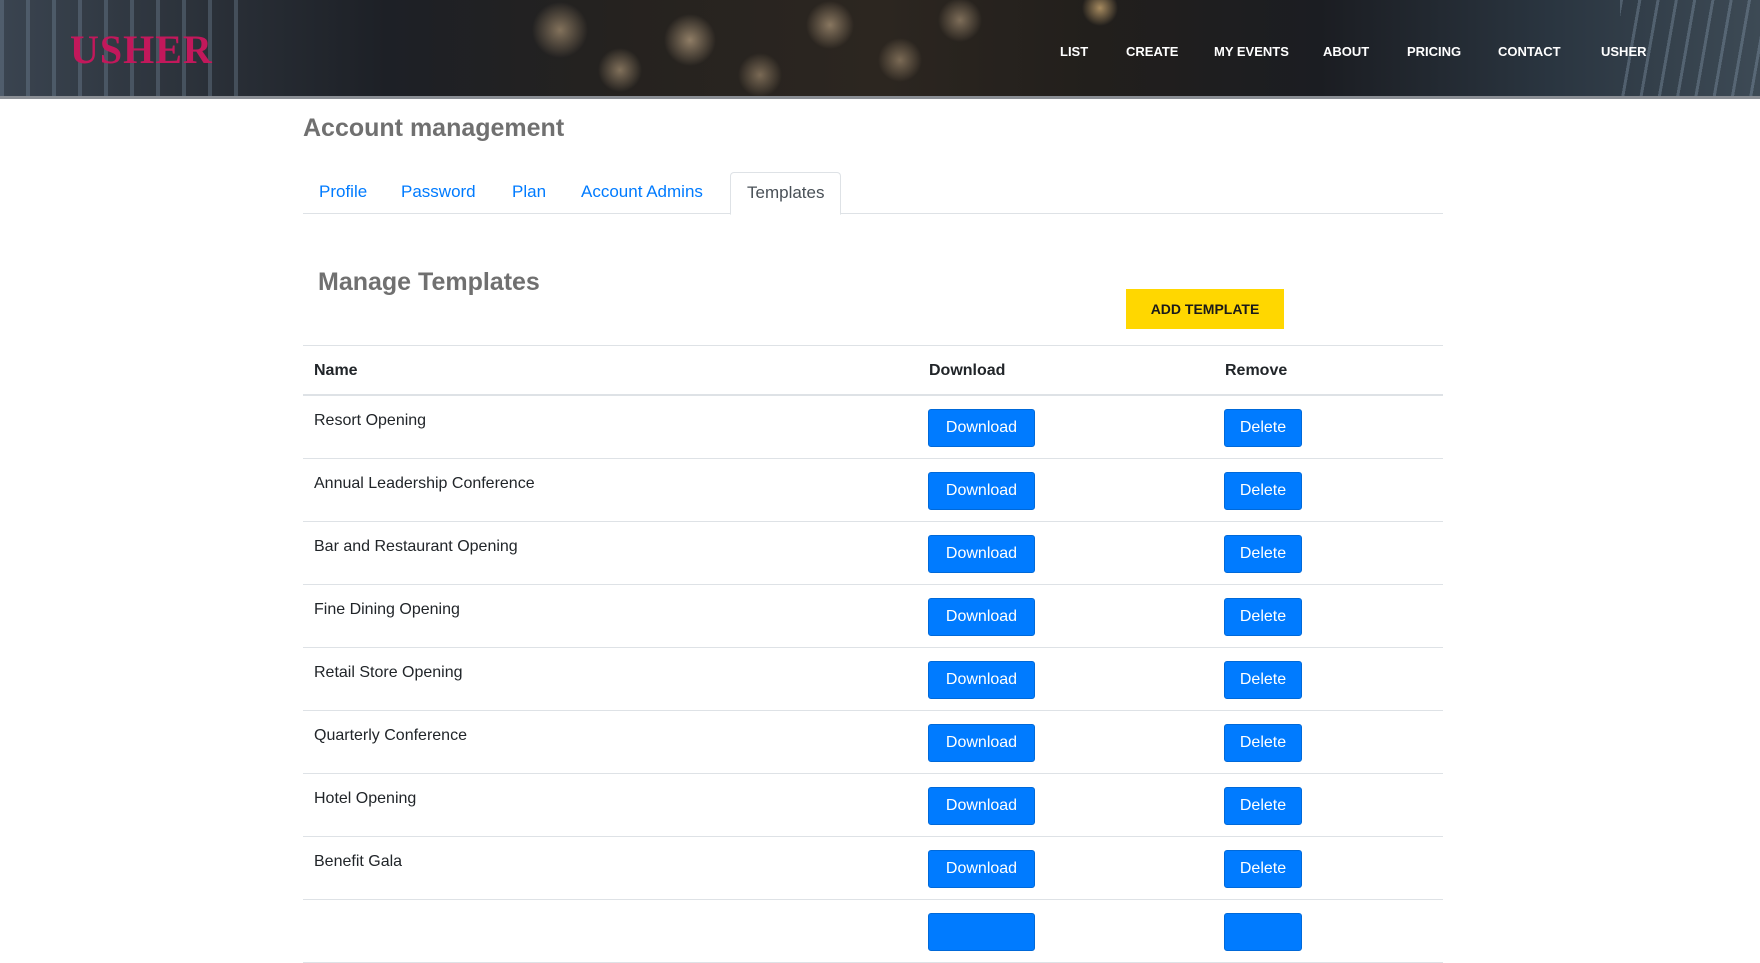 The width and height of the screenshot is (1760, 963). Describe the element at coordinates (429, 282) in the screenshot. I see `section-title: Manage Templates` at that location.